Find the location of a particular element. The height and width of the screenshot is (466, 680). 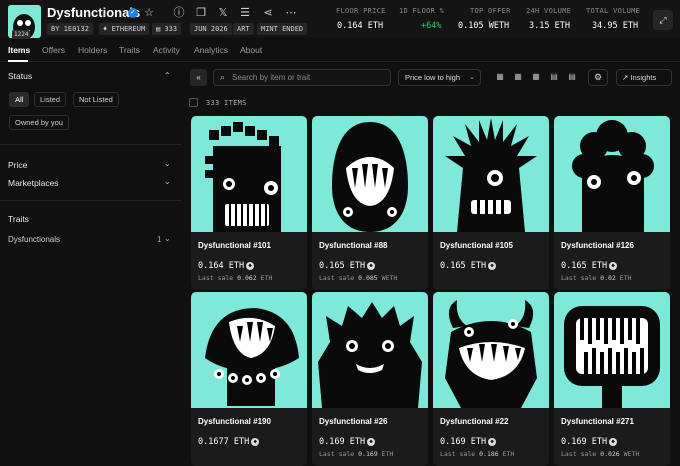

settings-button: ⚙ is located at coordinates (598, 77).